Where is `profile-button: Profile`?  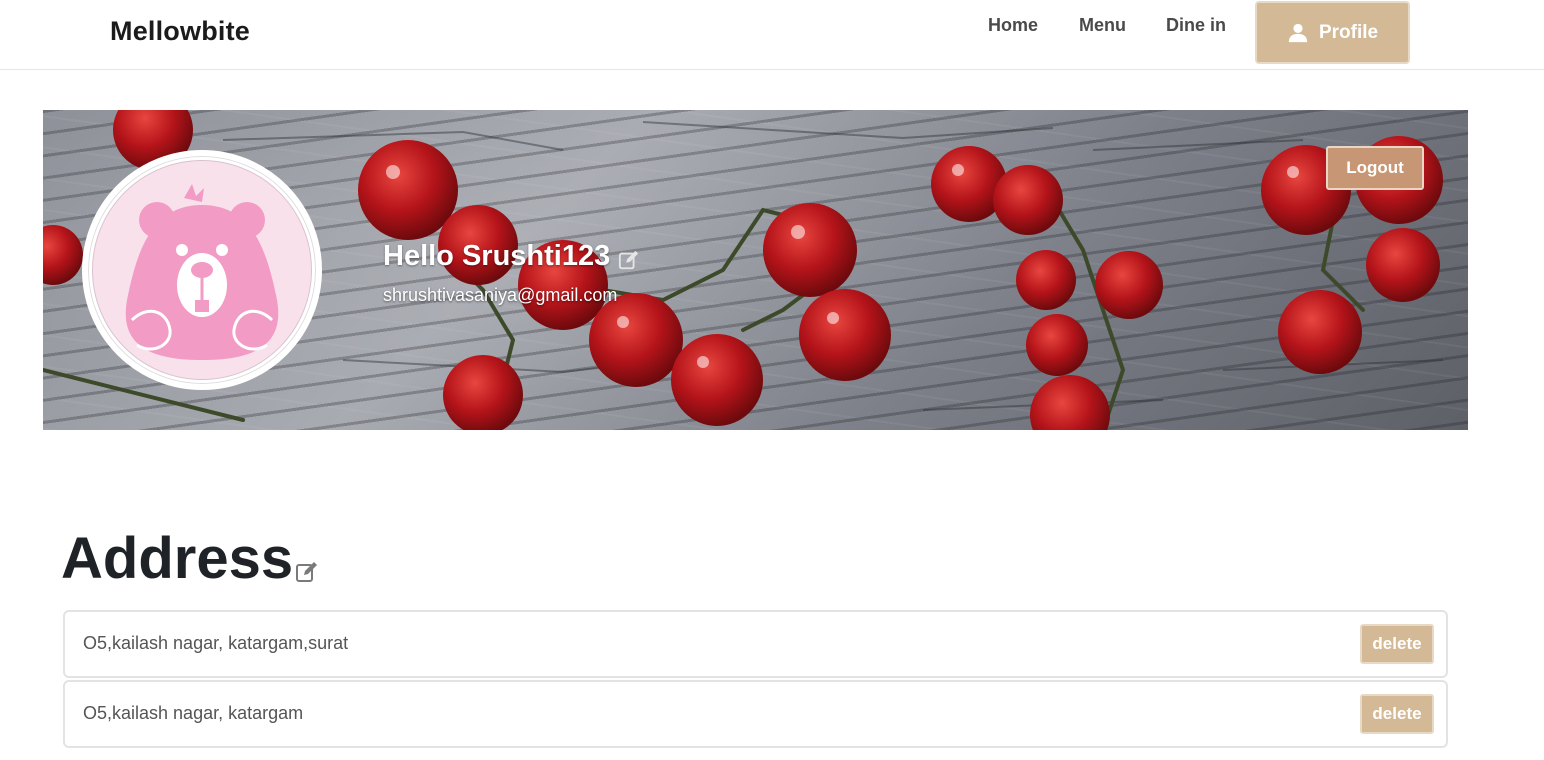
profile-button: Profile is located at coordinates (1332, 32).